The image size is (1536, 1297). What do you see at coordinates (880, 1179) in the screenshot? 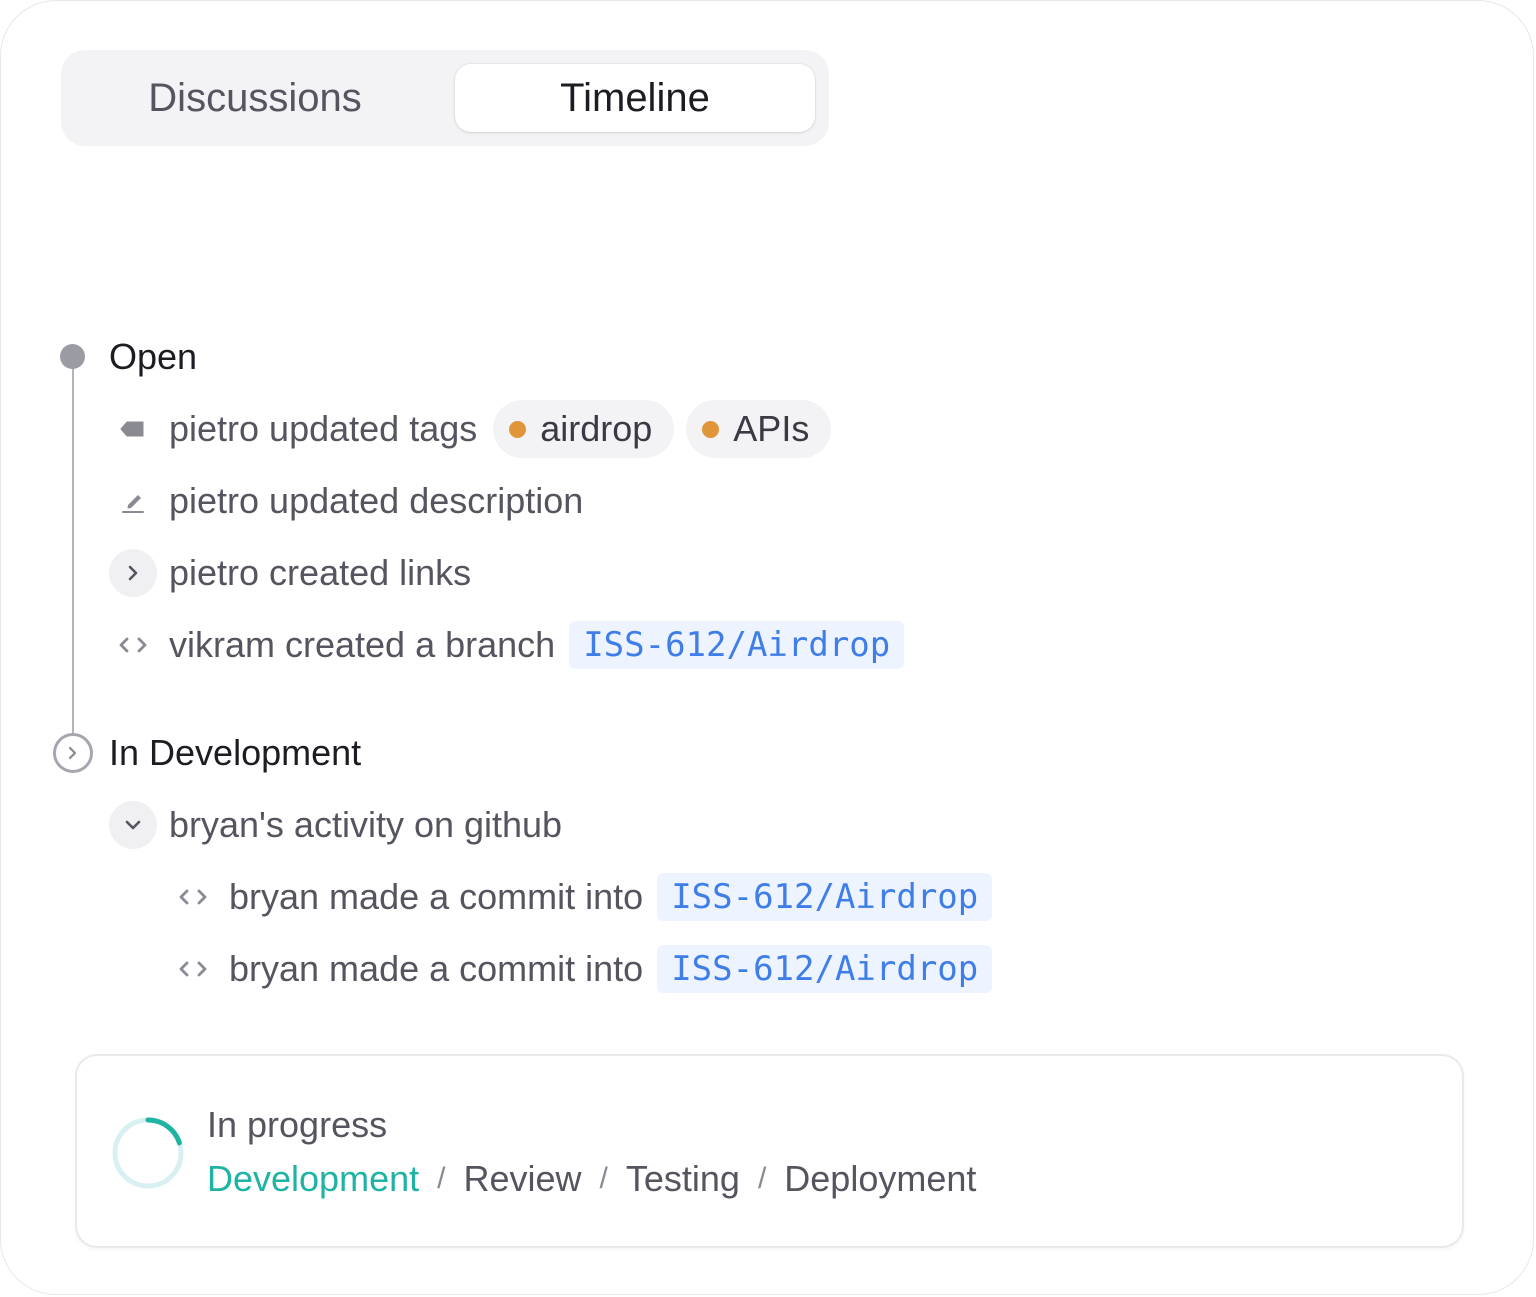
I see `stage-deployment: Deployment` at bounding box center [880, 1179].